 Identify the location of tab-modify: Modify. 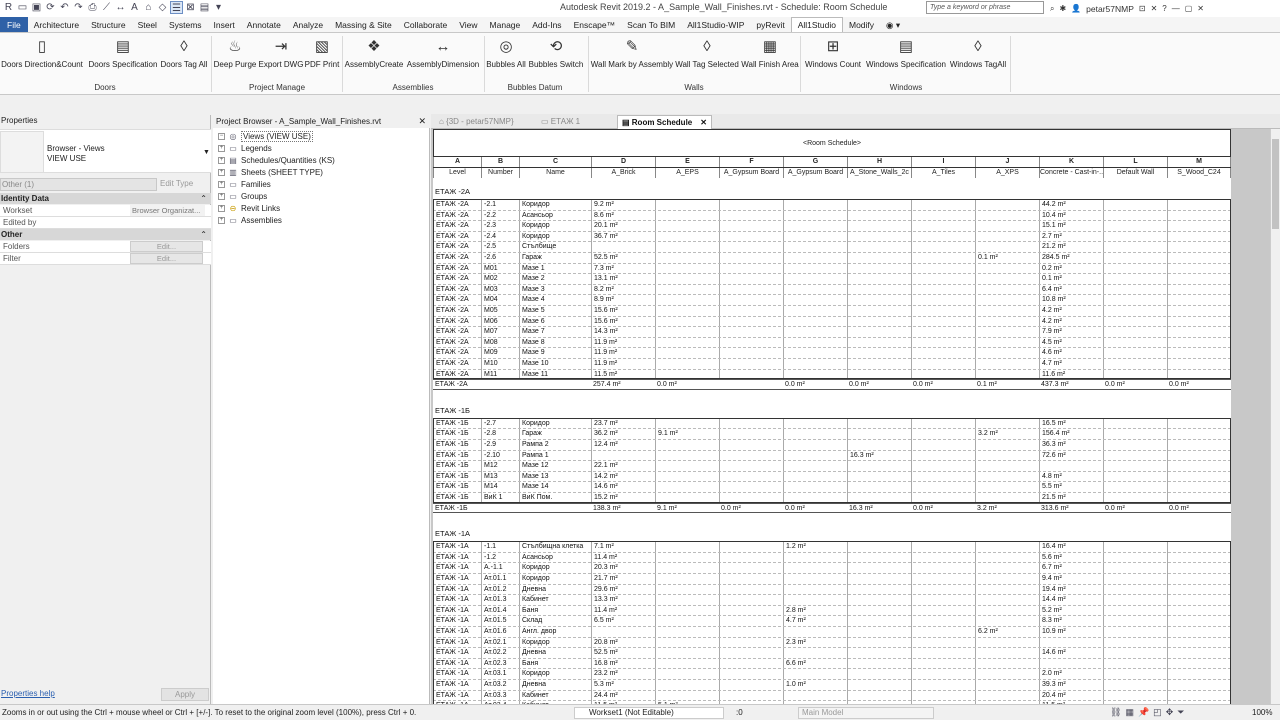
(861, 24).